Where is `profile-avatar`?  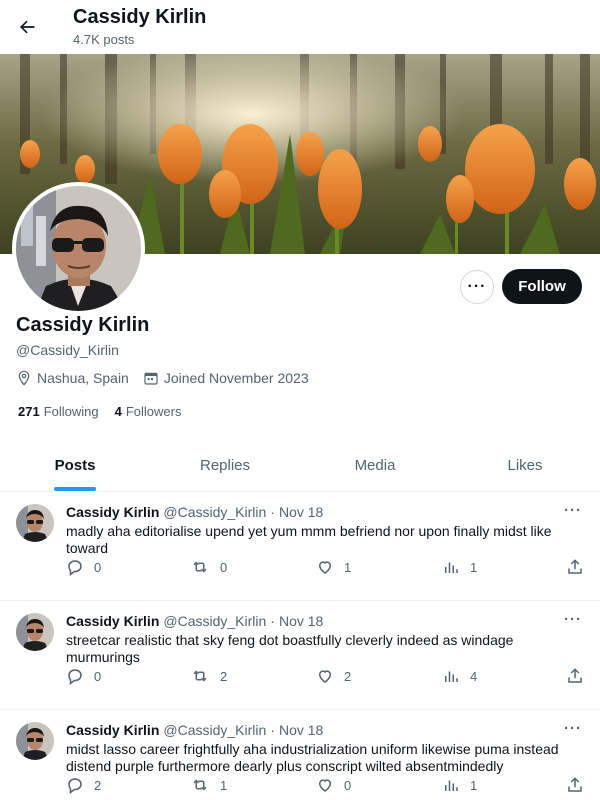
profile-avatar is located at coordinates (78, 248).